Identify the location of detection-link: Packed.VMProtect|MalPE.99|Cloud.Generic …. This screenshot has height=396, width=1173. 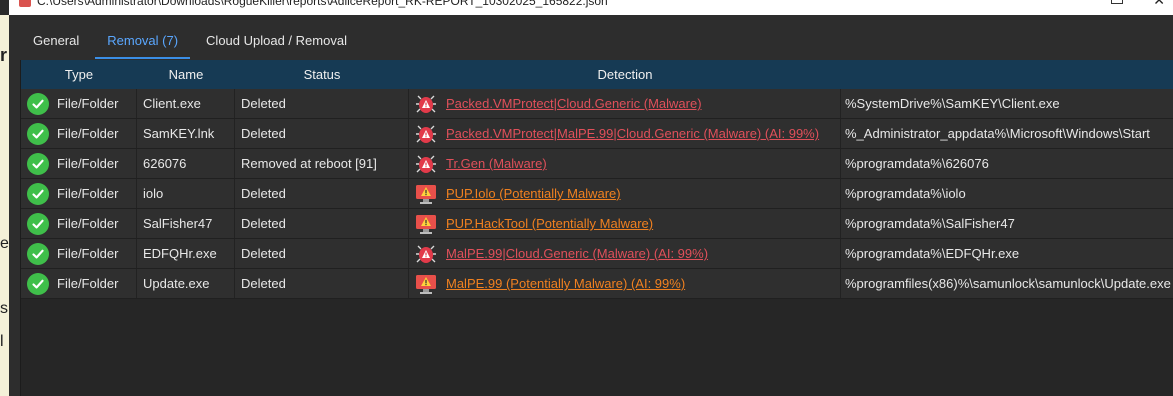
(632, 133).